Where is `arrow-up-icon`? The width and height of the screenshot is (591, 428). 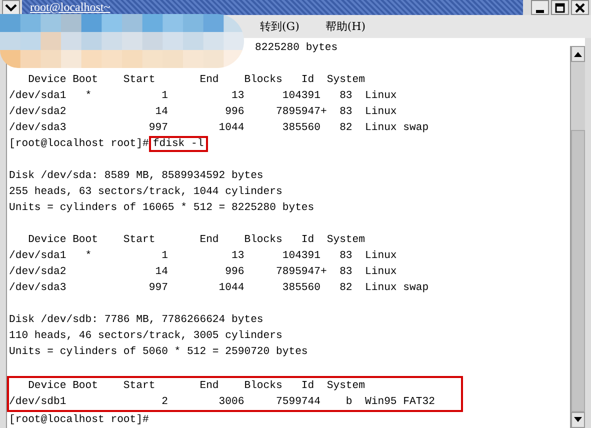
arrow-up-icon is located at coordinates (578, 54).